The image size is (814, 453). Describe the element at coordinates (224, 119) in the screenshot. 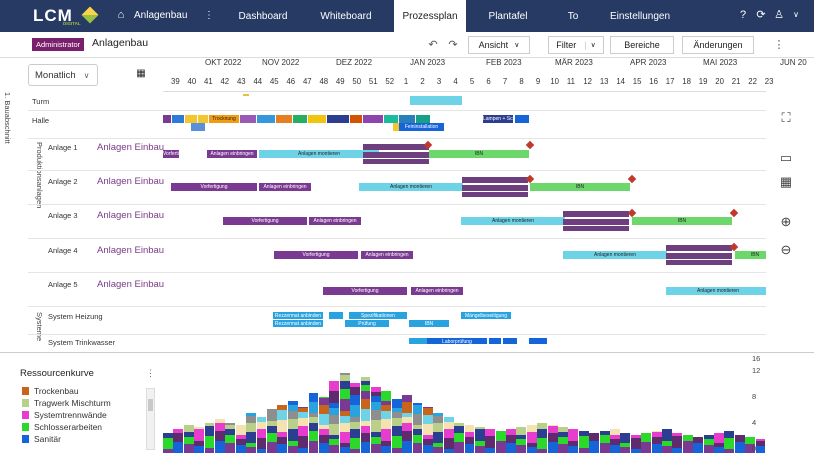

I see `task-bar: Trocknung` at that location.